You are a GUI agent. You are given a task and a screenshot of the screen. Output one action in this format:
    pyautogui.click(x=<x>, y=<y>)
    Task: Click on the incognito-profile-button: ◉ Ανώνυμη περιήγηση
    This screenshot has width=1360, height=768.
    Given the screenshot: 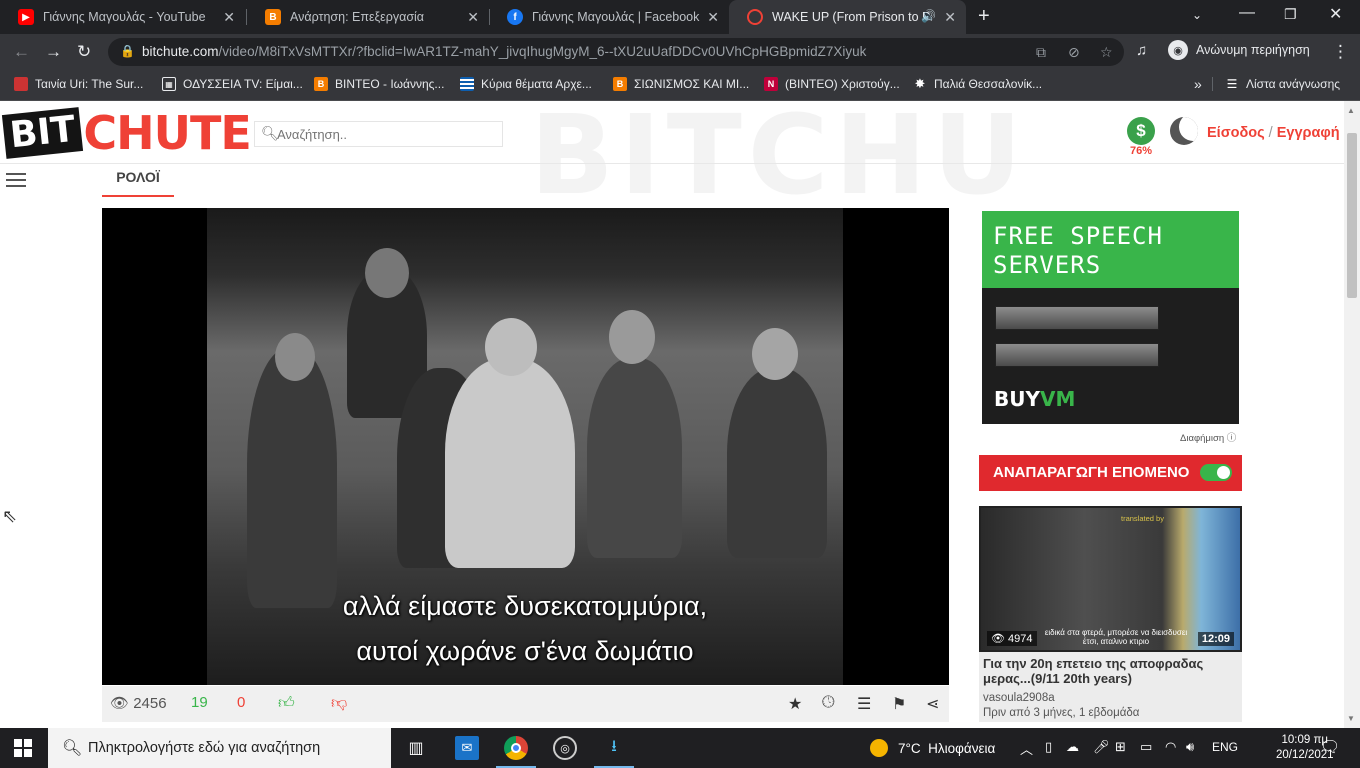 What is the action you would take?
    pyautogui.click(x=1239, y=50)
    